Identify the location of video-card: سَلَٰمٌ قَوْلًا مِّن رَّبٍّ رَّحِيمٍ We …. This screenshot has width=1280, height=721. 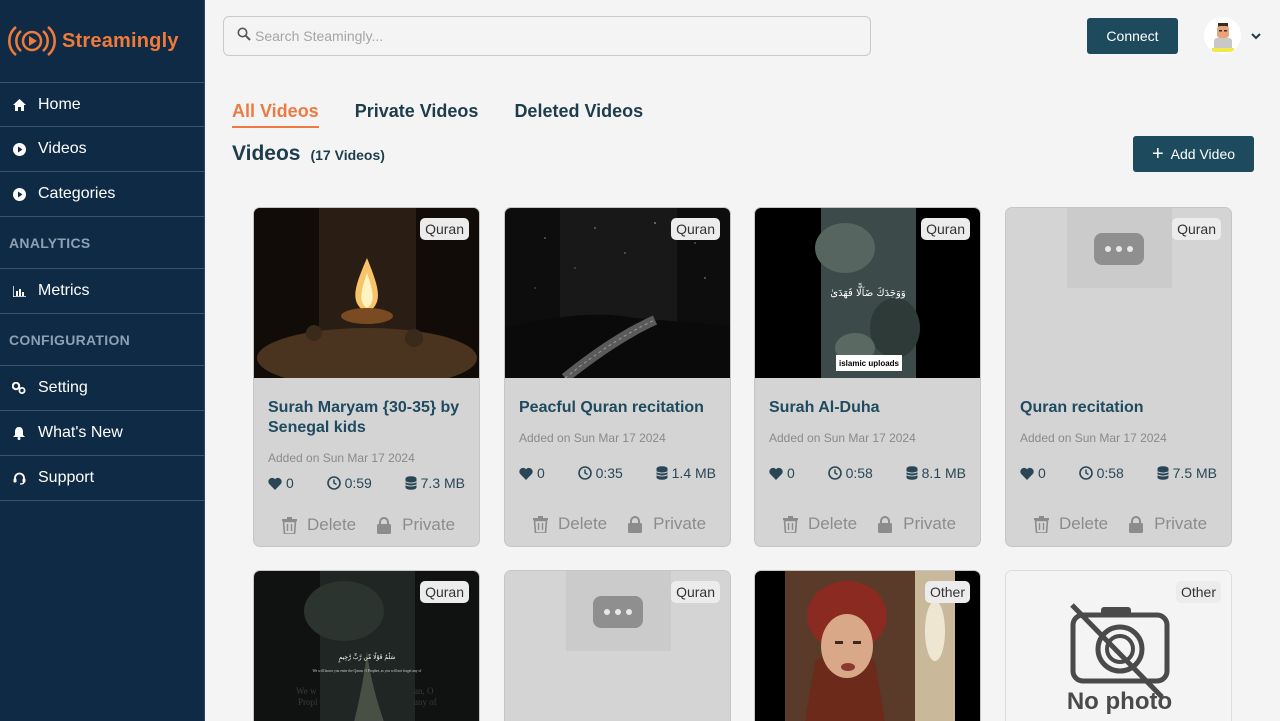
(366, 645).